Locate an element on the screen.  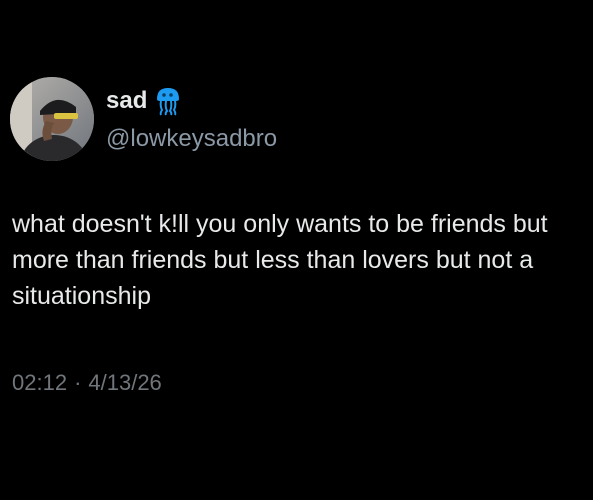
tweet-date: 4/13/26 is located at coordinates (124, 382).